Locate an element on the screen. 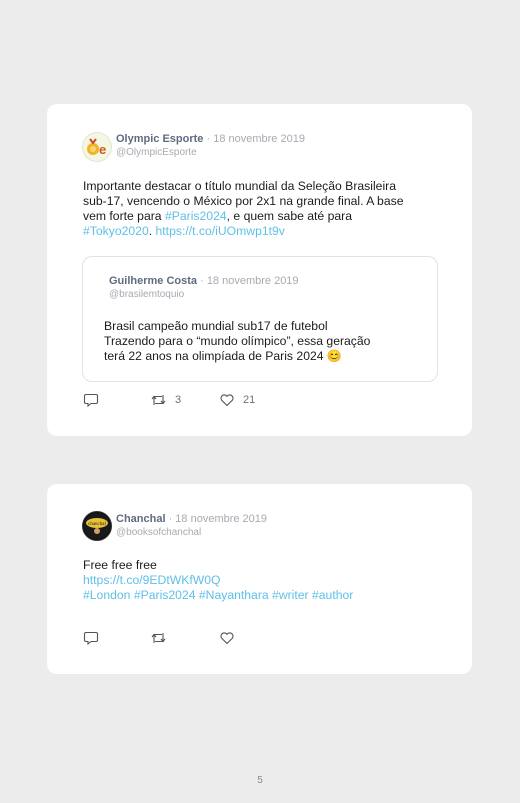 This screenshot has height=803, width=520. quoted-author-name: Guilherme Costa · 18 novembre 2019 is located at coordinates (204, 281).